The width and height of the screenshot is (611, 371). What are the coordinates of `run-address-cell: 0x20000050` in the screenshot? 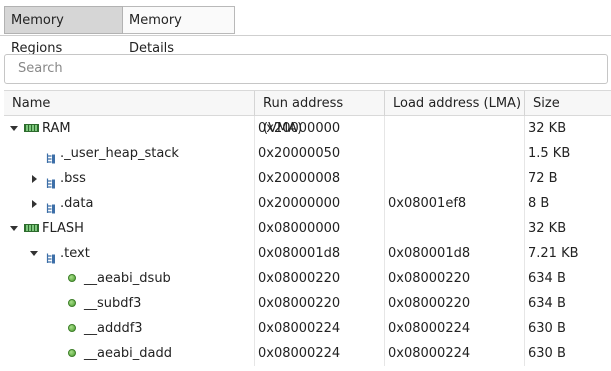 It's located at (299, 153).